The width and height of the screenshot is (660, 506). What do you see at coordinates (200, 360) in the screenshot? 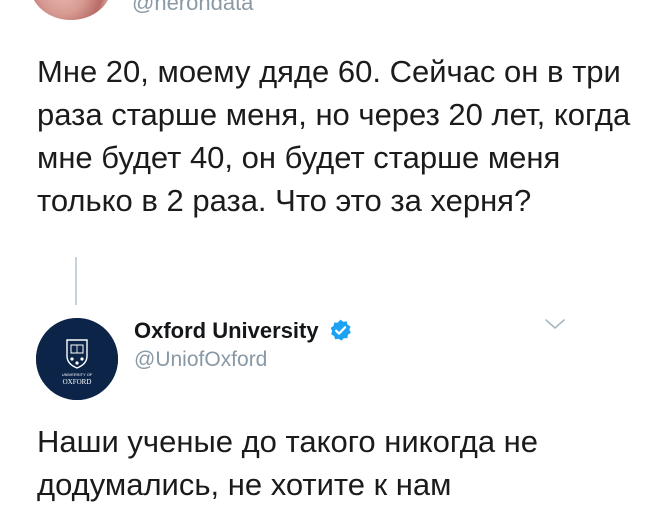
I see `reply-handle: @UniofOxford` at bounding box center [200, 360].